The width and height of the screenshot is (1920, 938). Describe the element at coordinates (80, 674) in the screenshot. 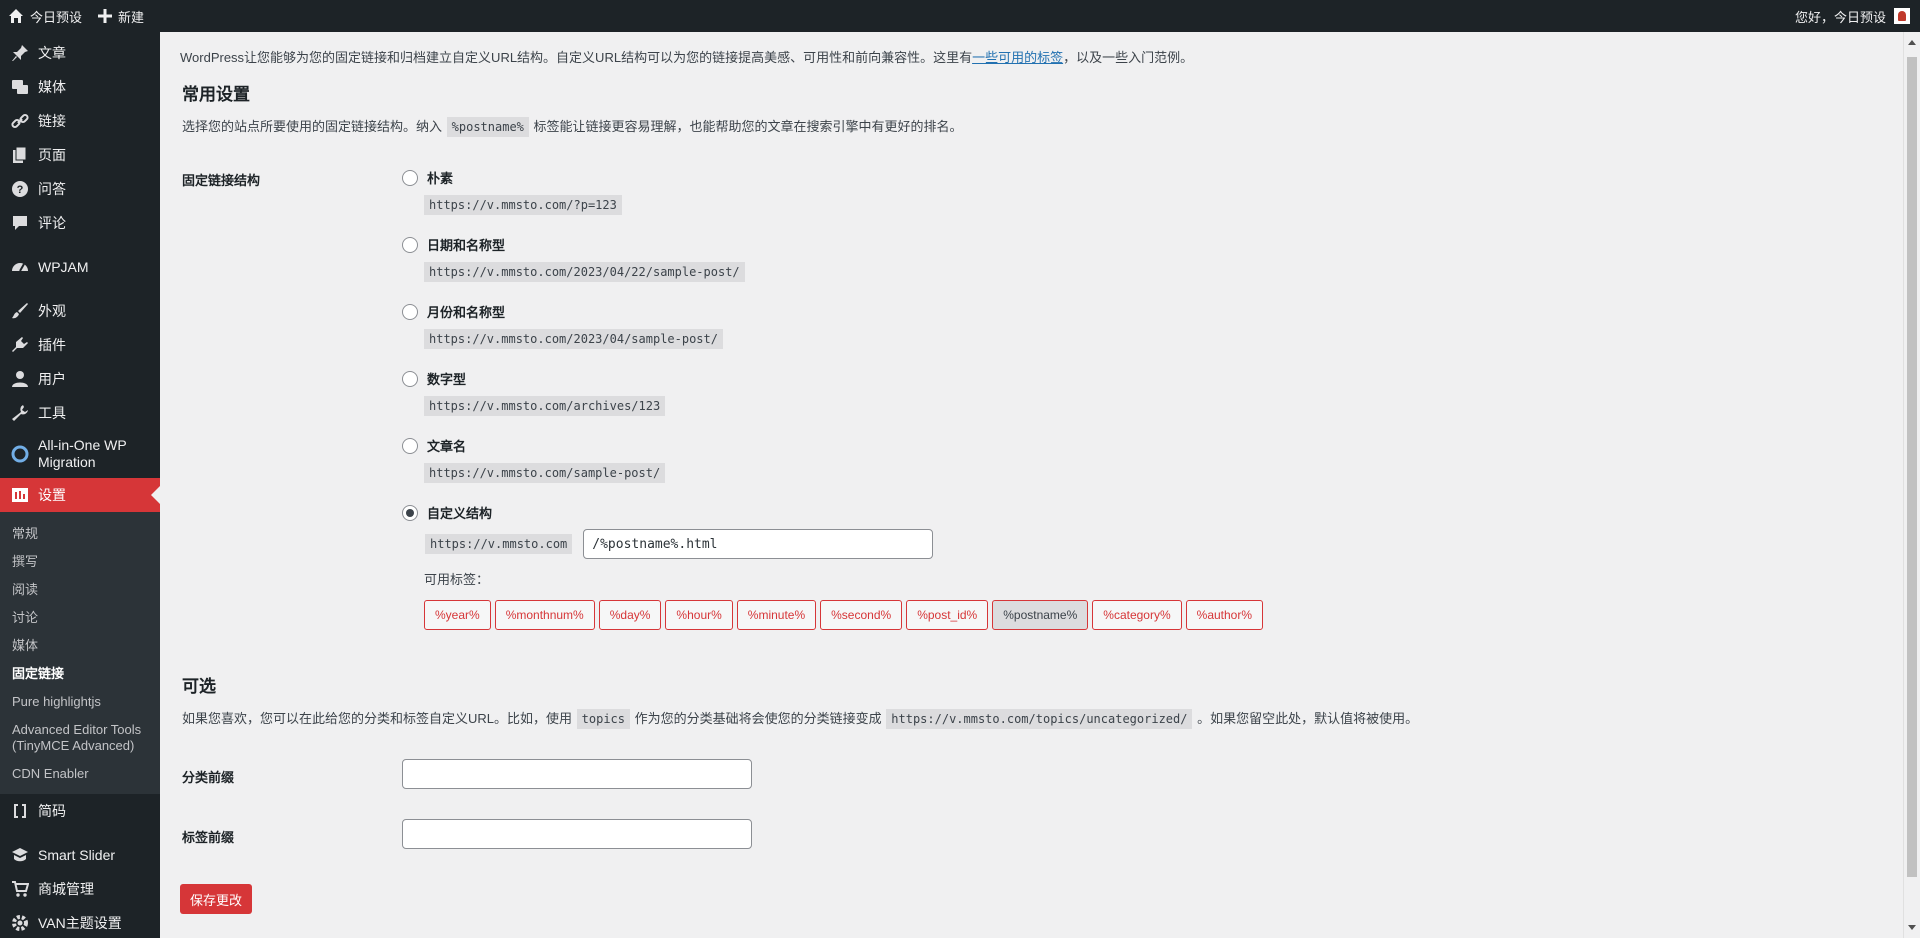

I see `submenu-permalinks: 固定链接` at that location.